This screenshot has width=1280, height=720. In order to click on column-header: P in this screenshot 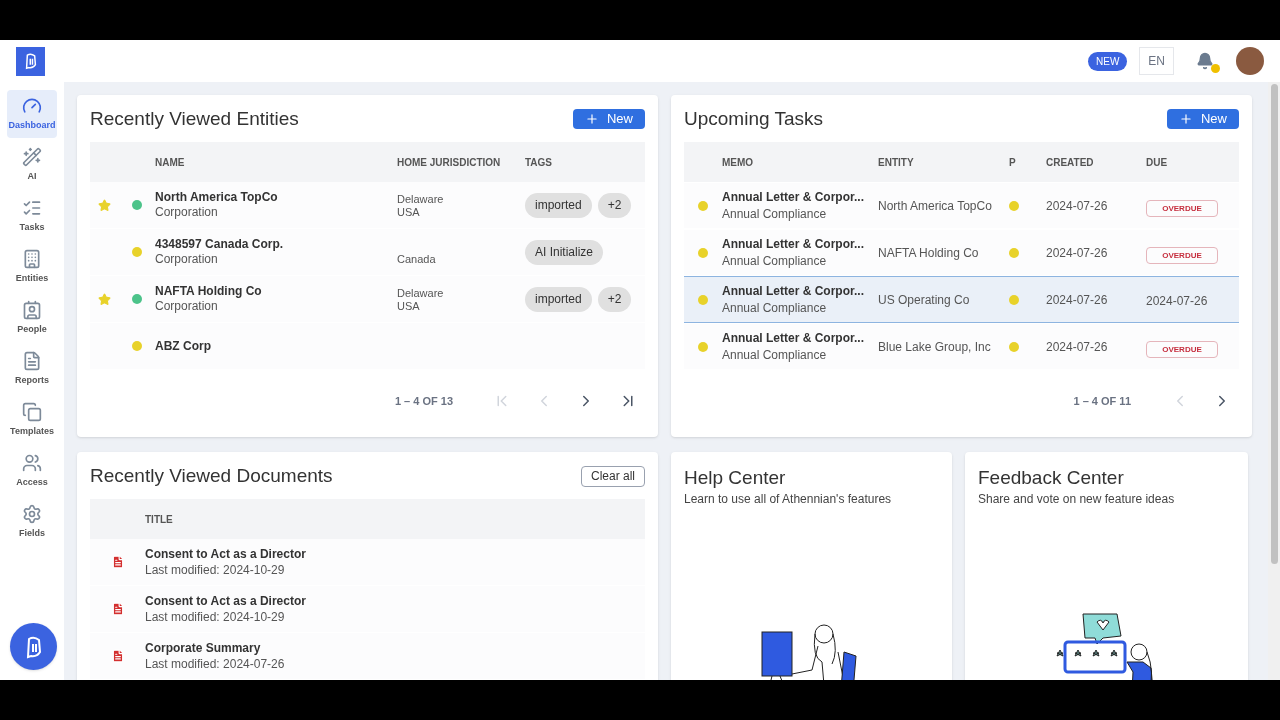, I will do `click(1013, 162)`.